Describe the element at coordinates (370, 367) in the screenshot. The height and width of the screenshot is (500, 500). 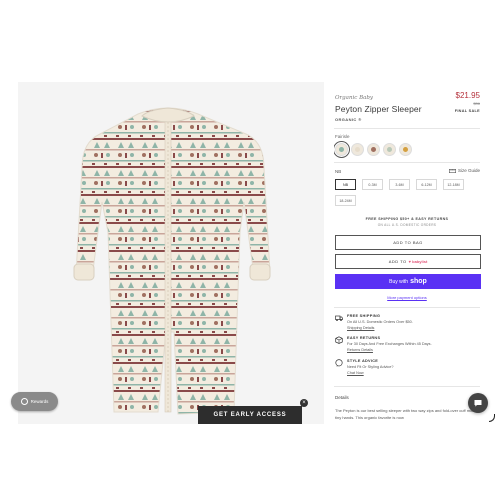
I see `perk-text: Need Fit Or Styling Advice?` at that location.